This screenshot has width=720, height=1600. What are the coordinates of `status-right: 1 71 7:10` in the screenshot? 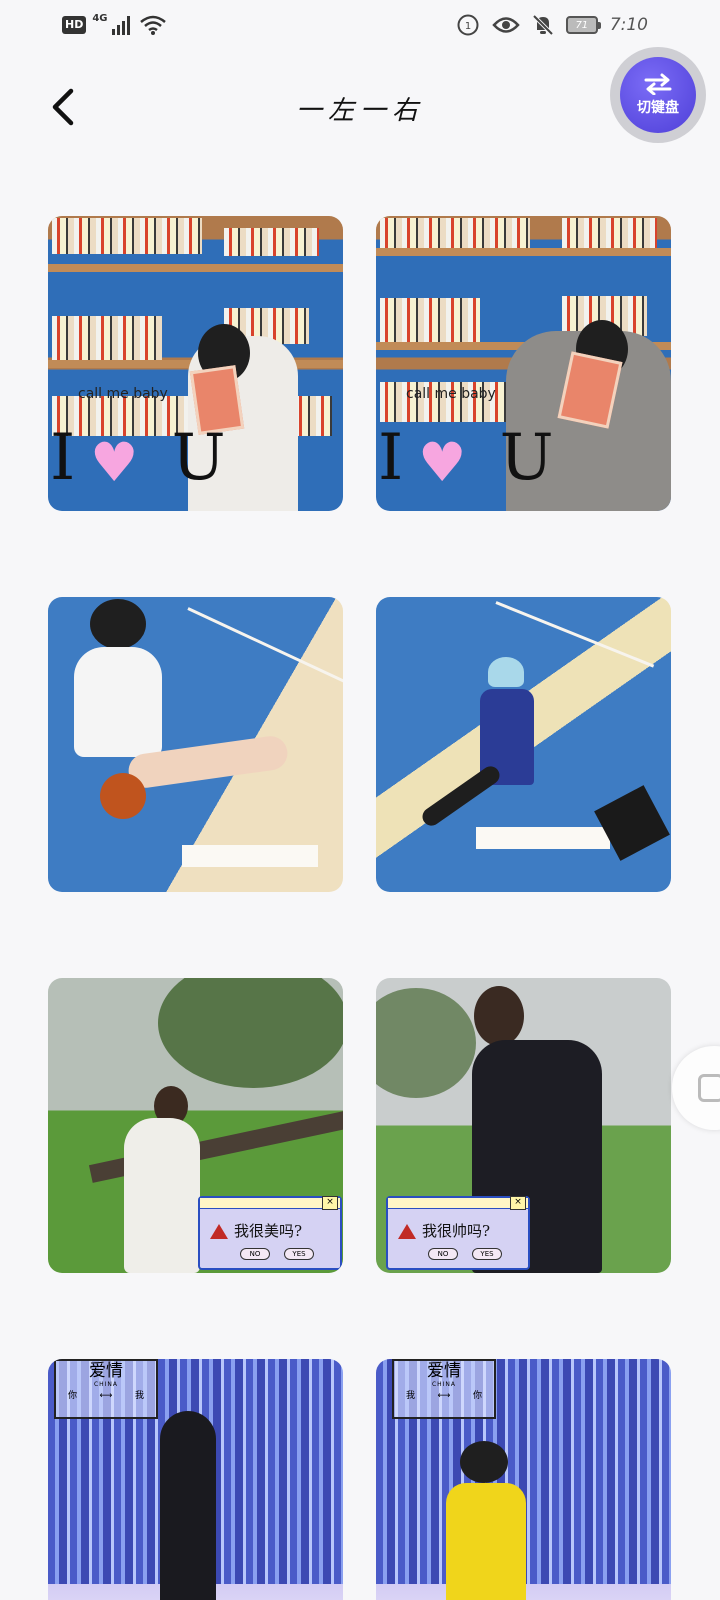 It's located at (552, 25).